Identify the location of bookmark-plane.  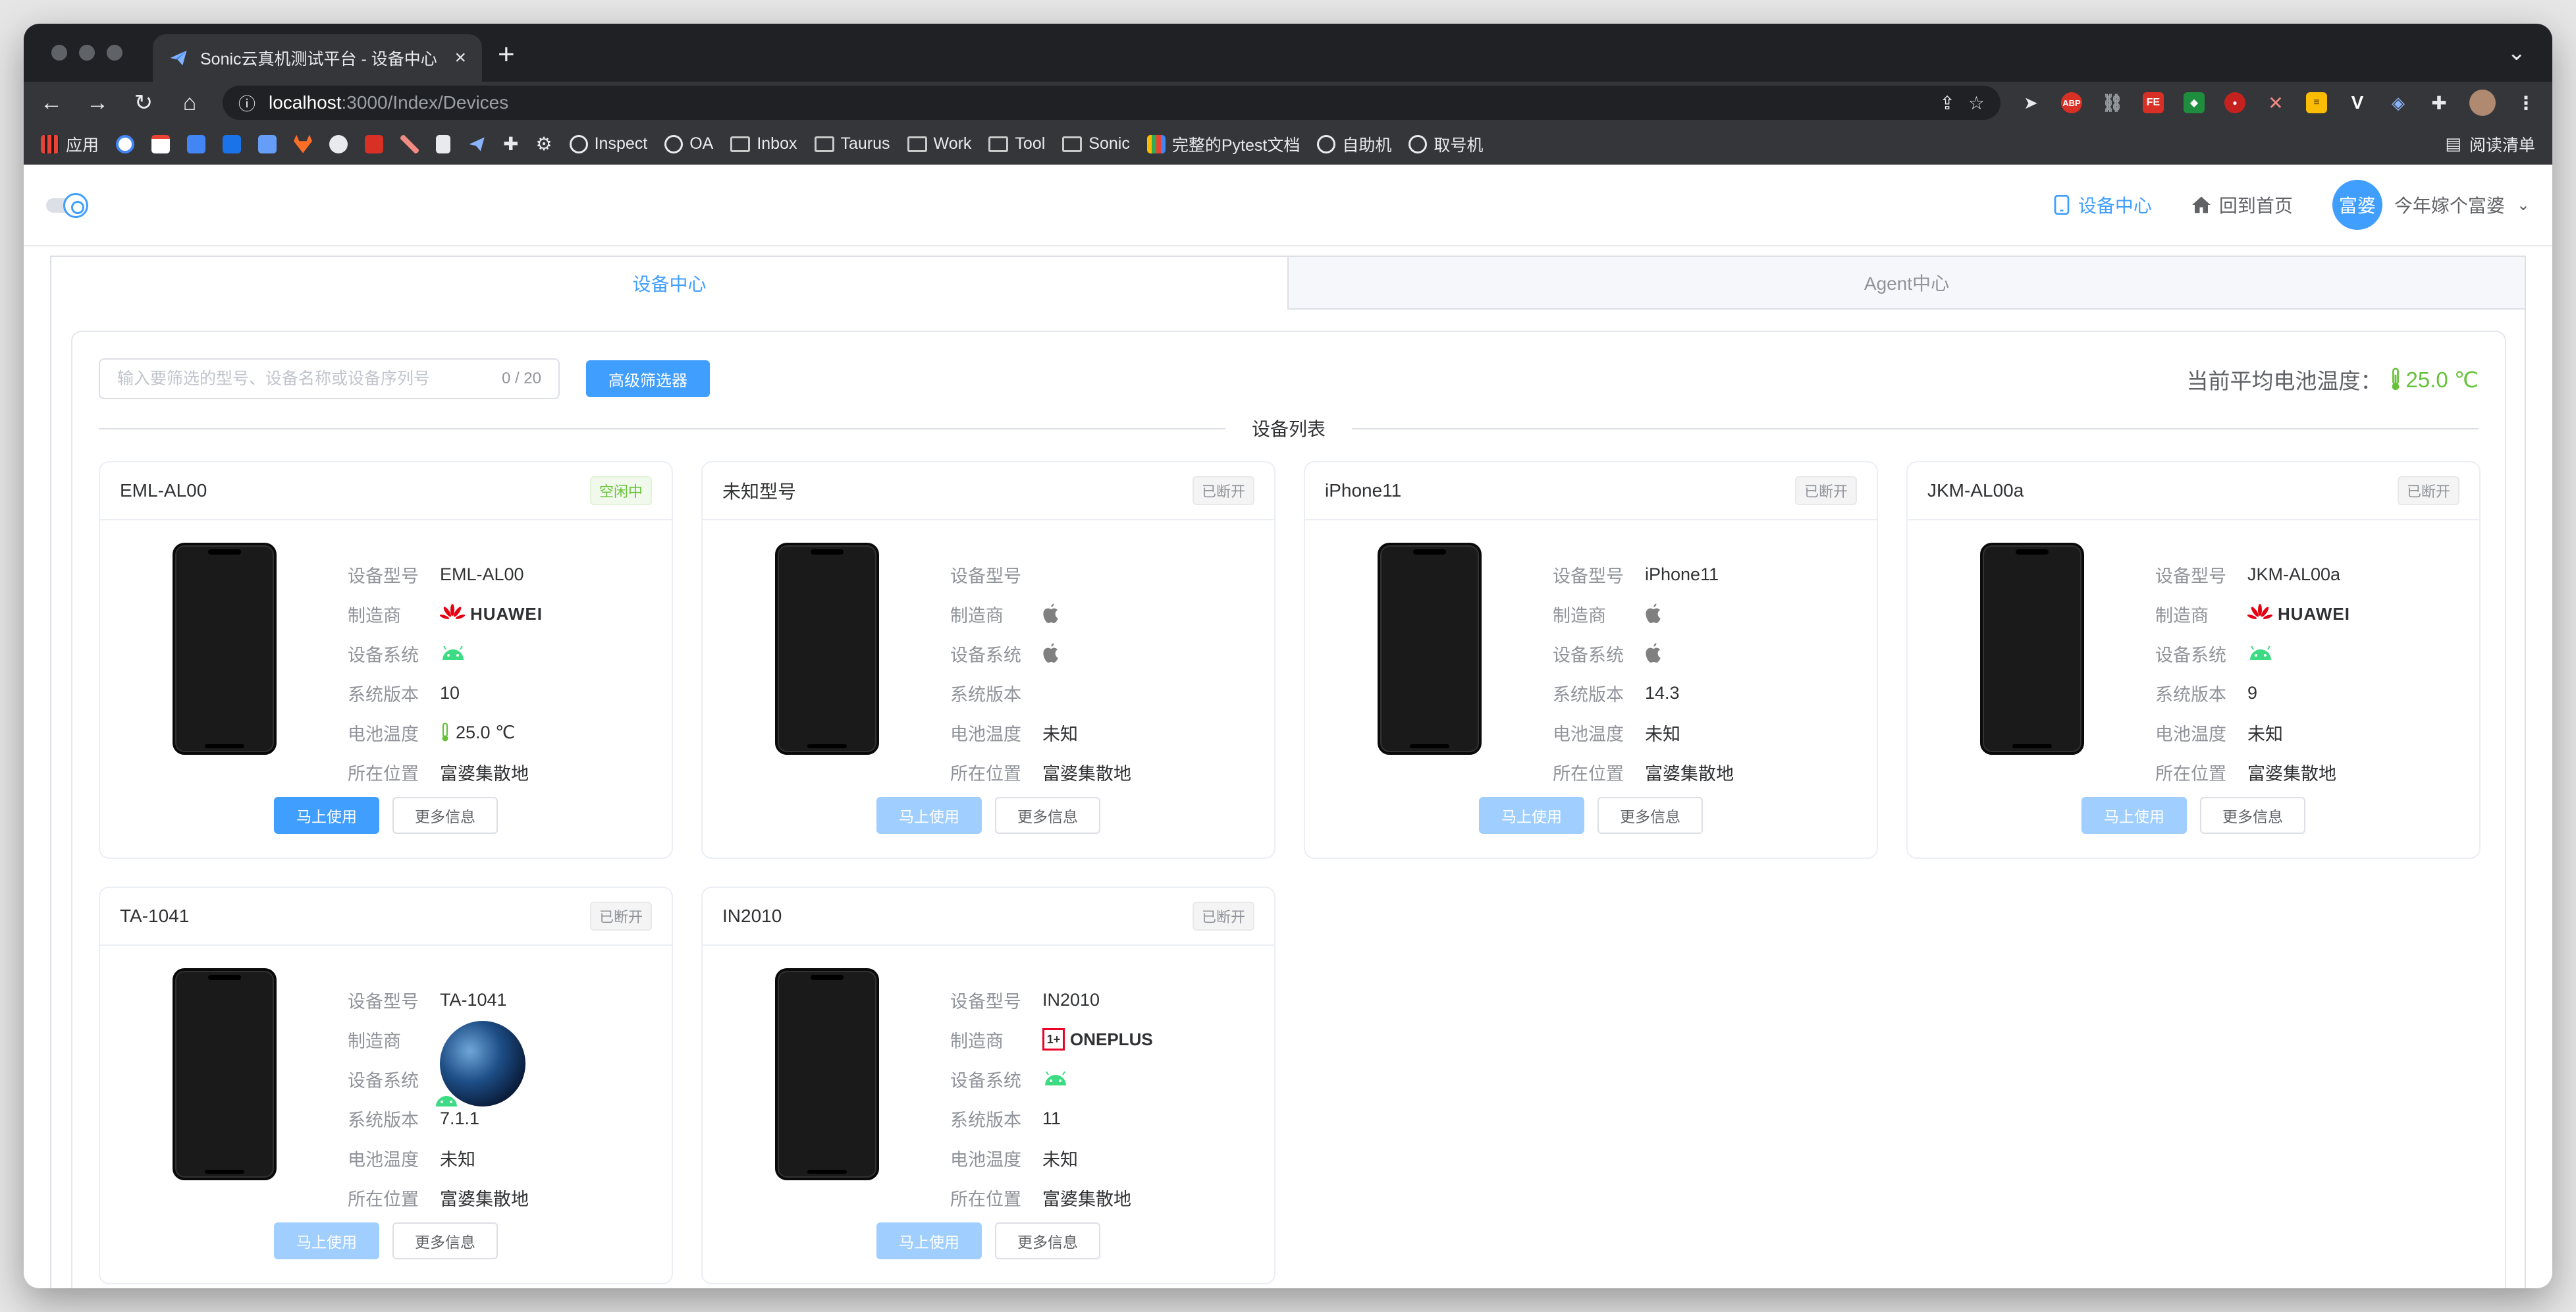
(477, 144).